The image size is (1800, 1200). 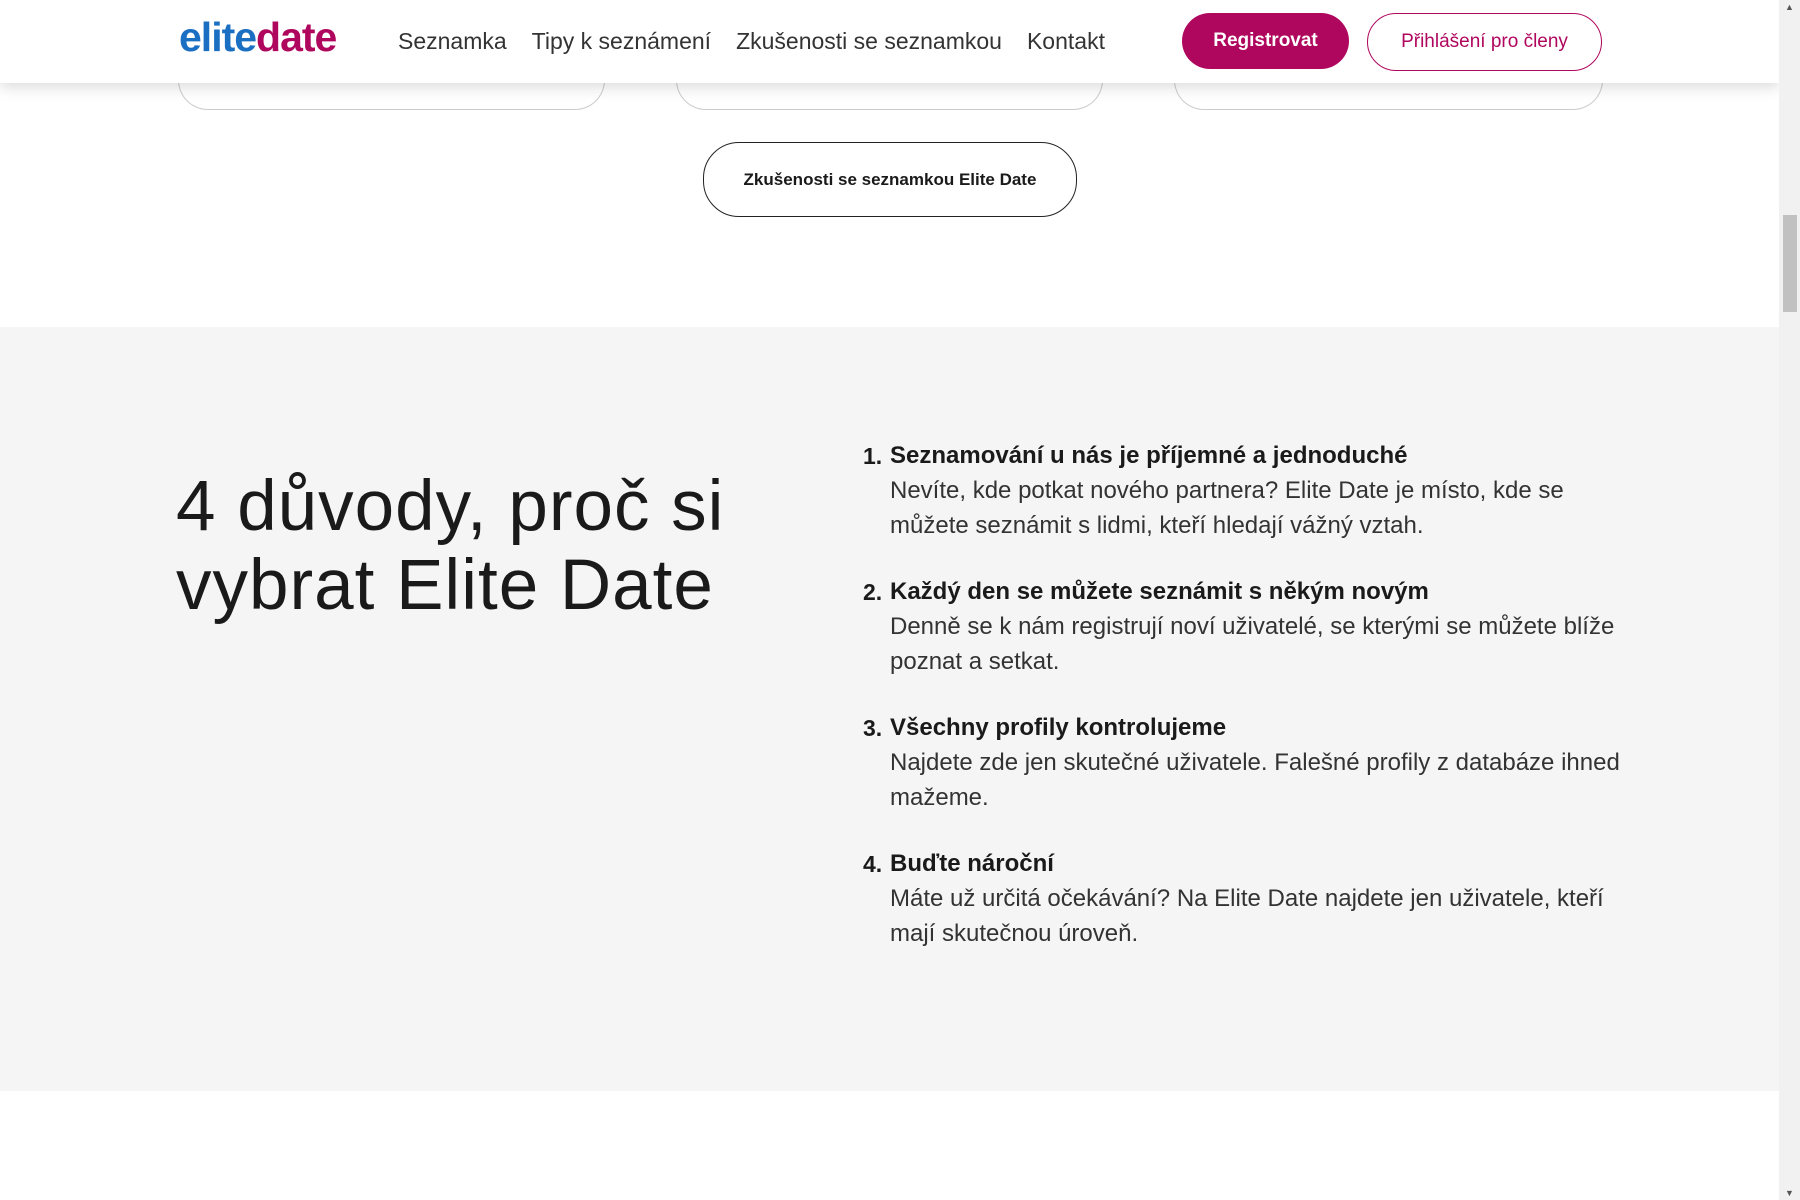 I want to click on item-number: 3., so click(x=873, y=728).